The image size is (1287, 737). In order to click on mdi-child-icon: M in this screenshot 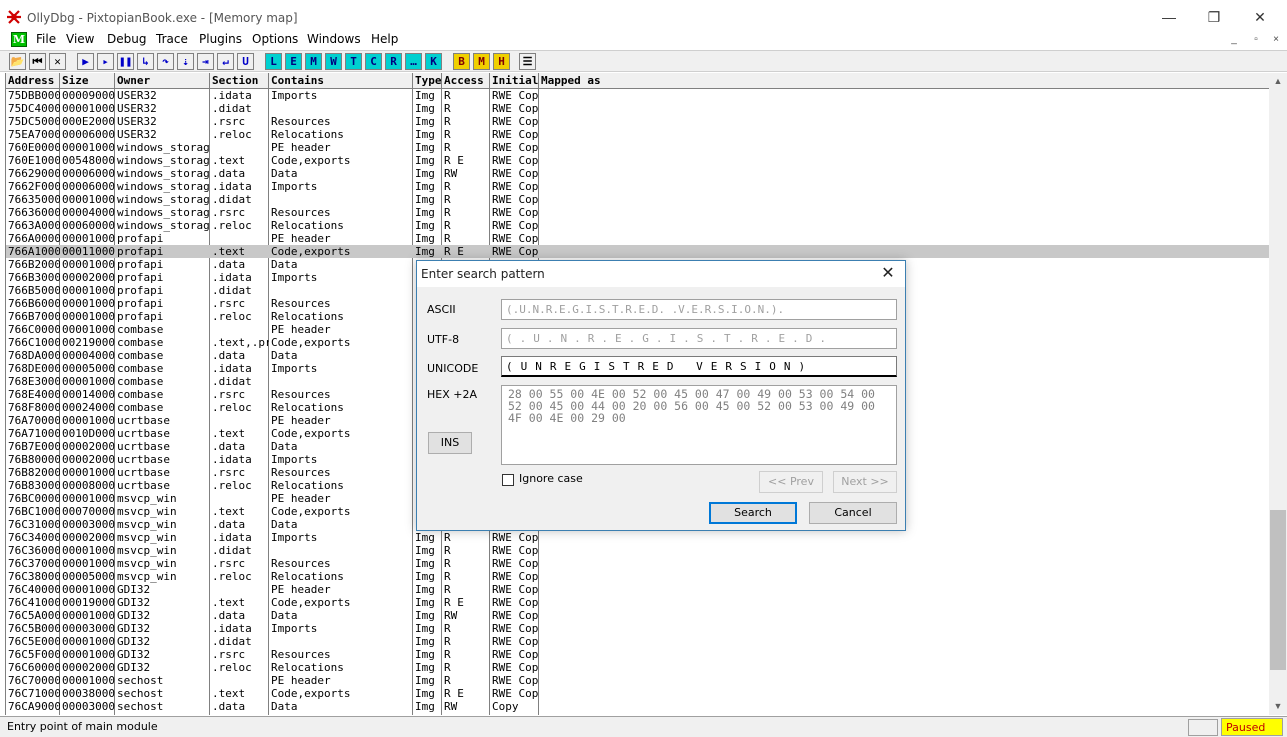, I will do `click(19, 39)`.